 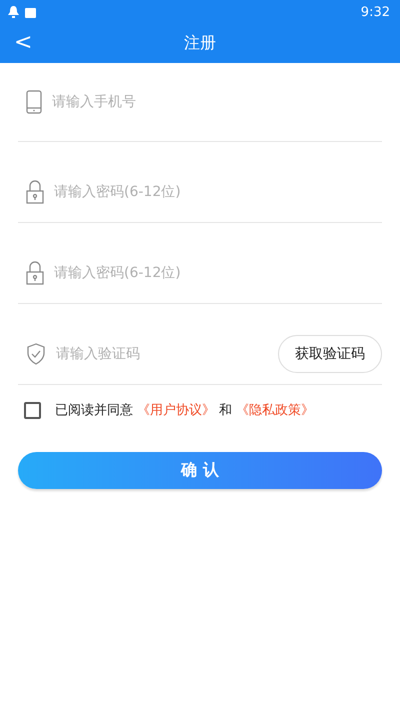 I want to click on phone-icon, so click(x=34, y=102).